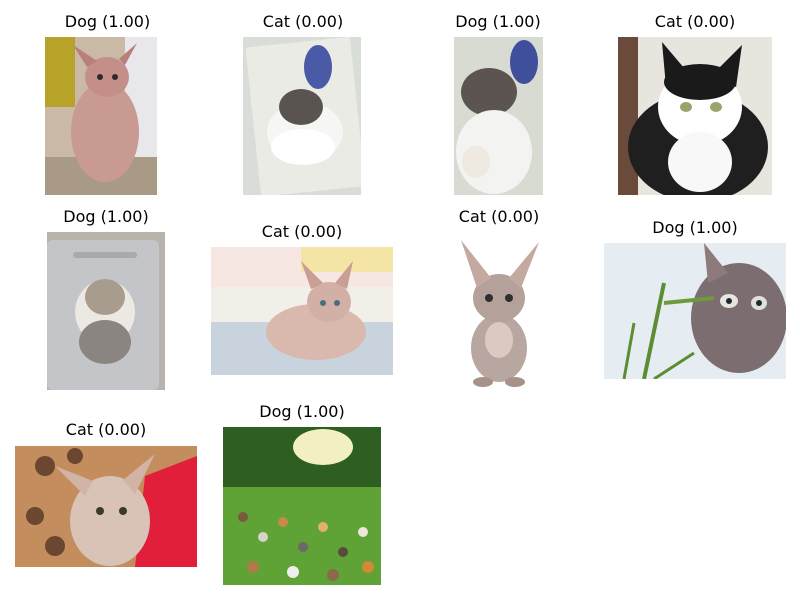  What do you see at coordinates (499, 315) in the screenshot?
I see `sphynx-sitting-white-bg` at bounding box center [499, 315].